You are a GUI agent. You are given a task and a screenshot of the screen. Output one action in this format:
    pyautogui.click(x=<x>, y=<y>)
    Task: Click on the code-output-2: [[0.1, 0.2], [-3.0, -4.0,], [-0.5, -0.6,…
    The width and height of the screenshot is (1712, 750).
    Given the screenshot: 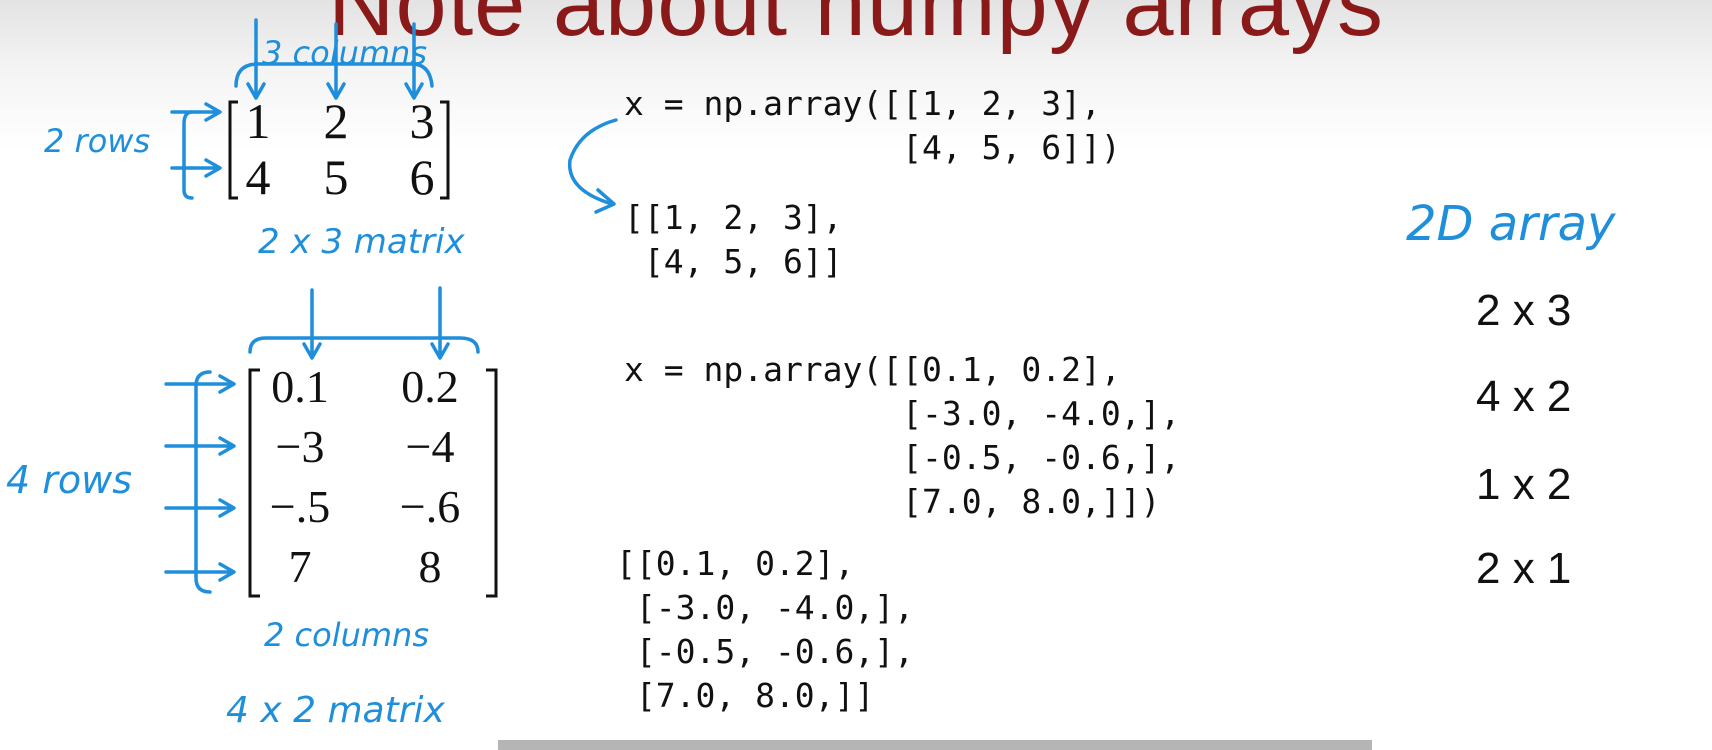 What is the action you would take?
    pyautogui.click(x=765, y=629)
    